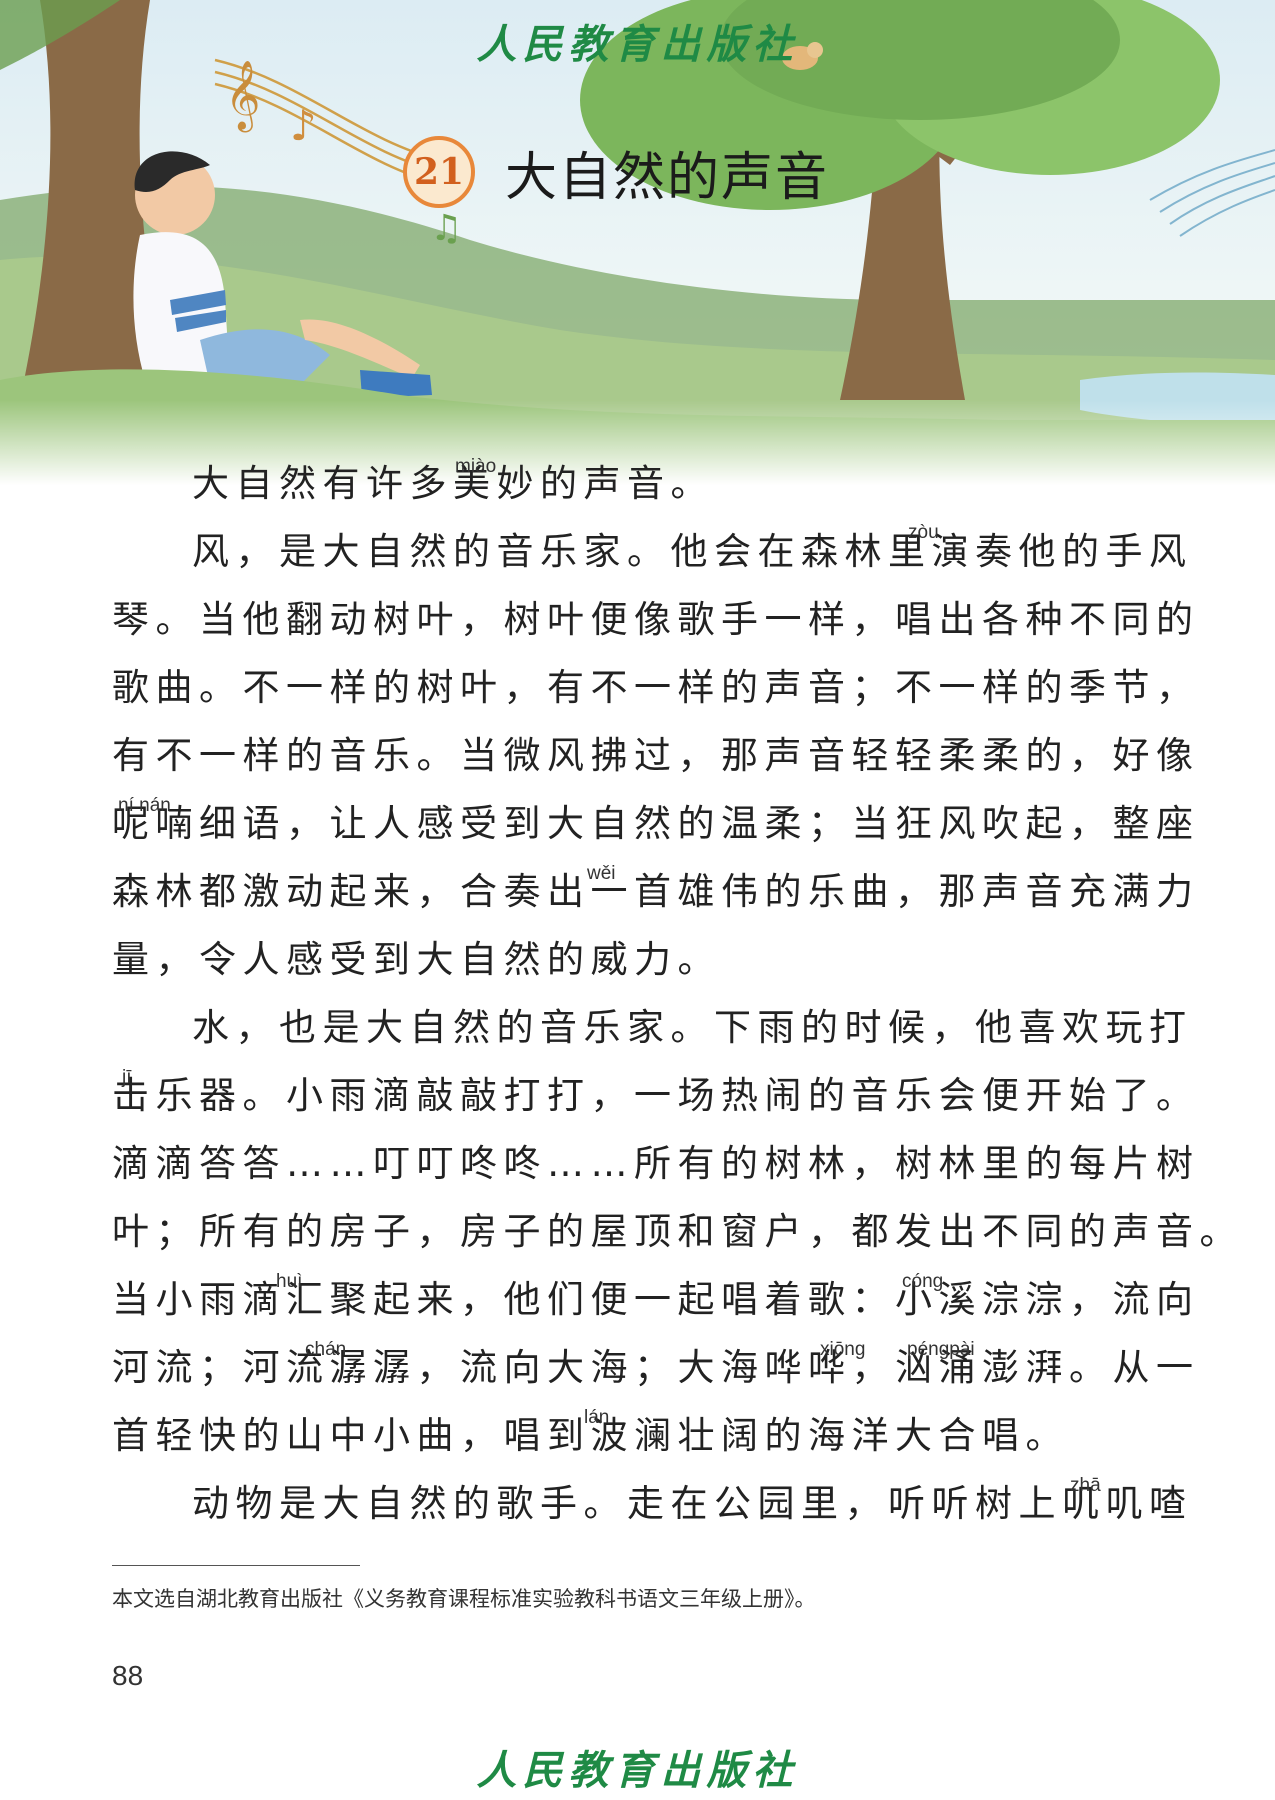  I want to click on text-line: 量，令人感受到大自然的威力。, so click(416, 959).